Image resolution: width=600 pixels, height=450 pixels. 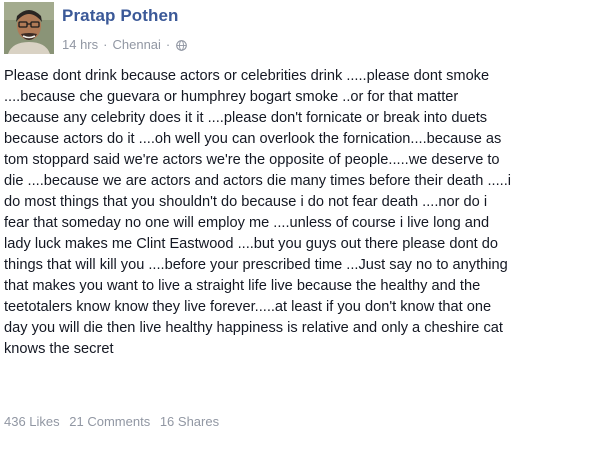 What do you see at coordinates (136, 44) in the screenshot?
I see `post-location: Chennai` at bounding box center [136, 44].